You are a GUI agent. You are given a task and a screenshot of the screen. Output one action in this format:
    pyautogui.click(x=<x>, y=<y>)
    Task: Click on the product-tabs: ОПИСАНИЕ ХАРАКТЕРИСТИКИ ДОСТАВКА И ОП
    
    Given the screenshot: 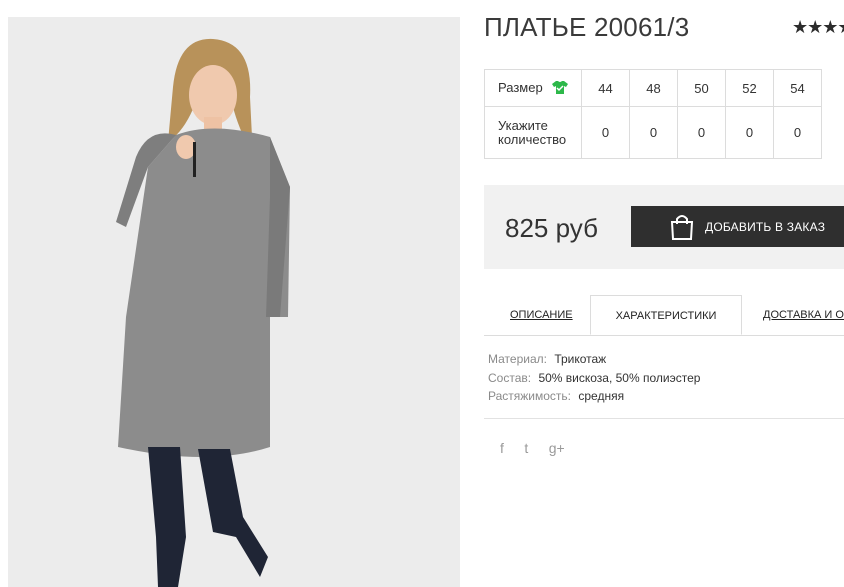 What is the action you would take?
    pyautogui.click(x=664, y=315)
    